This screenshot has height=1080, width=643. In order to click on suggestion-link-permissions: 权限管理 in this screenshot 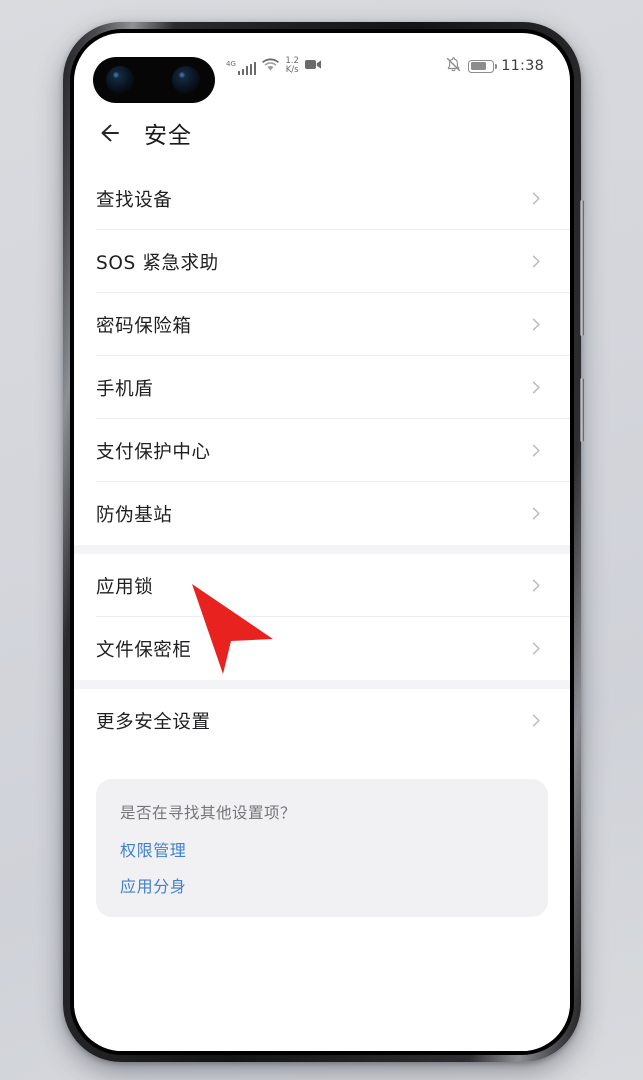, I will do `click(322, 849)`.